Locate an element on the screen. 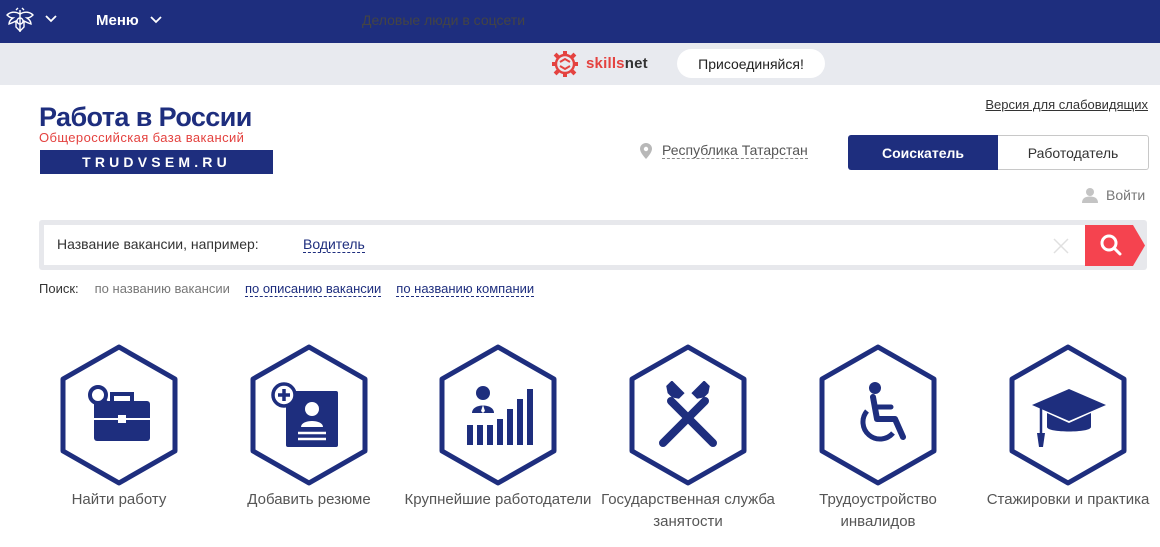  category-label: Крупнейшие работодатели is located at coordinates (498, 499).